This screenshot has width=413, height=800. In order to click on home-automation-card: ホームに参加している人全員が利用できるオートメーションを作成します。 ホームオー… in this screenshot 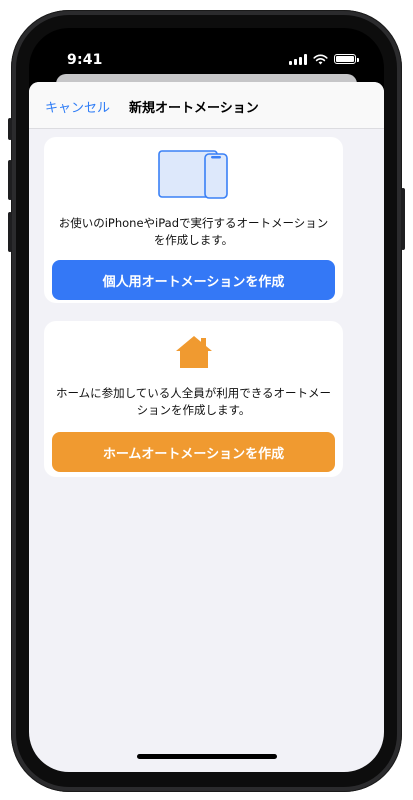, I will do `click(193, 399)`.